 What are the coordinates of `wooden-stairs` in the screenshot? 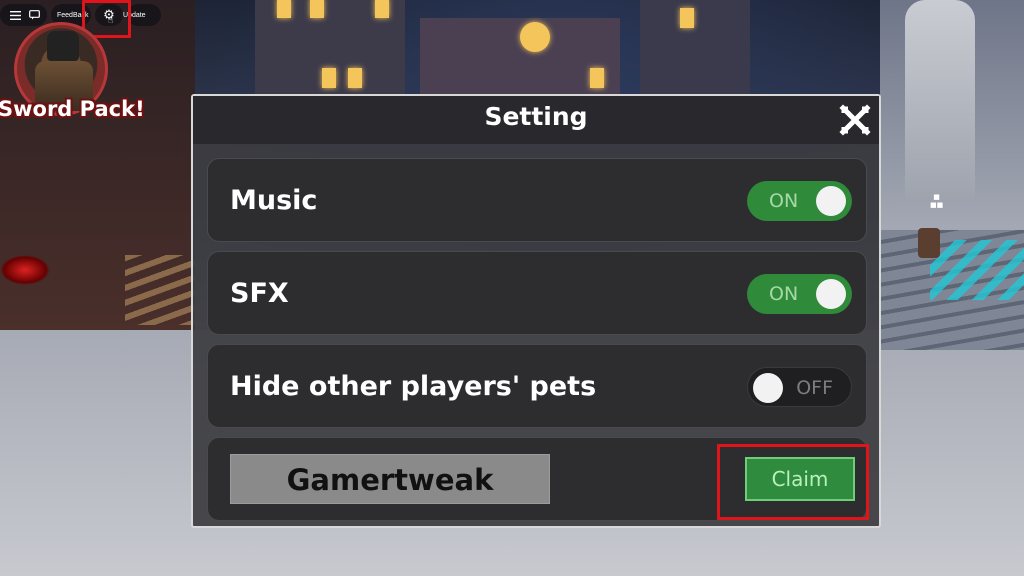 It's located at (160, 290).